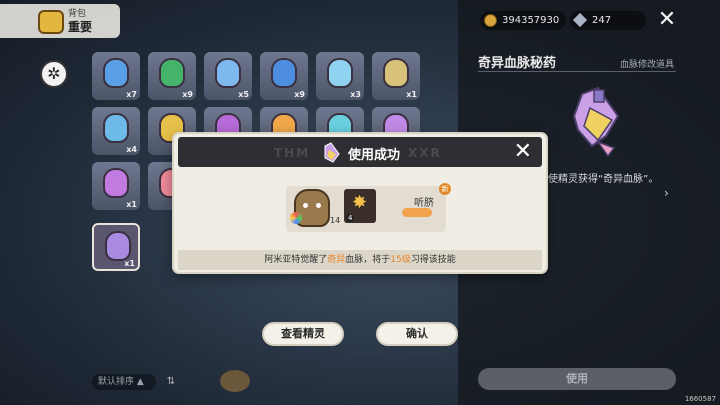 This screenshot has height=405, width=720. I want to click on potion-image, so click(596, 122).